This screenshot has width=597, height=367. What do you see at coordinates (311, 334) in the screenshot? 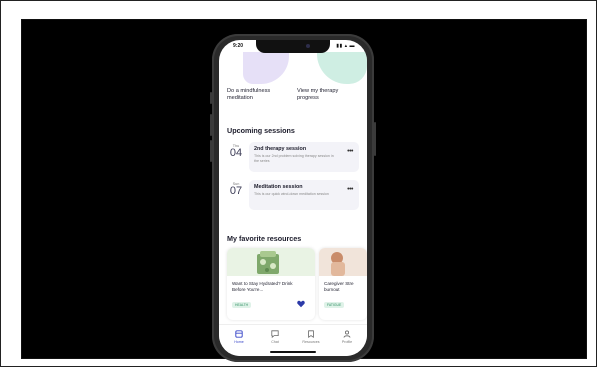
I see `bookmark-icon` at bounding box center [311, 334].